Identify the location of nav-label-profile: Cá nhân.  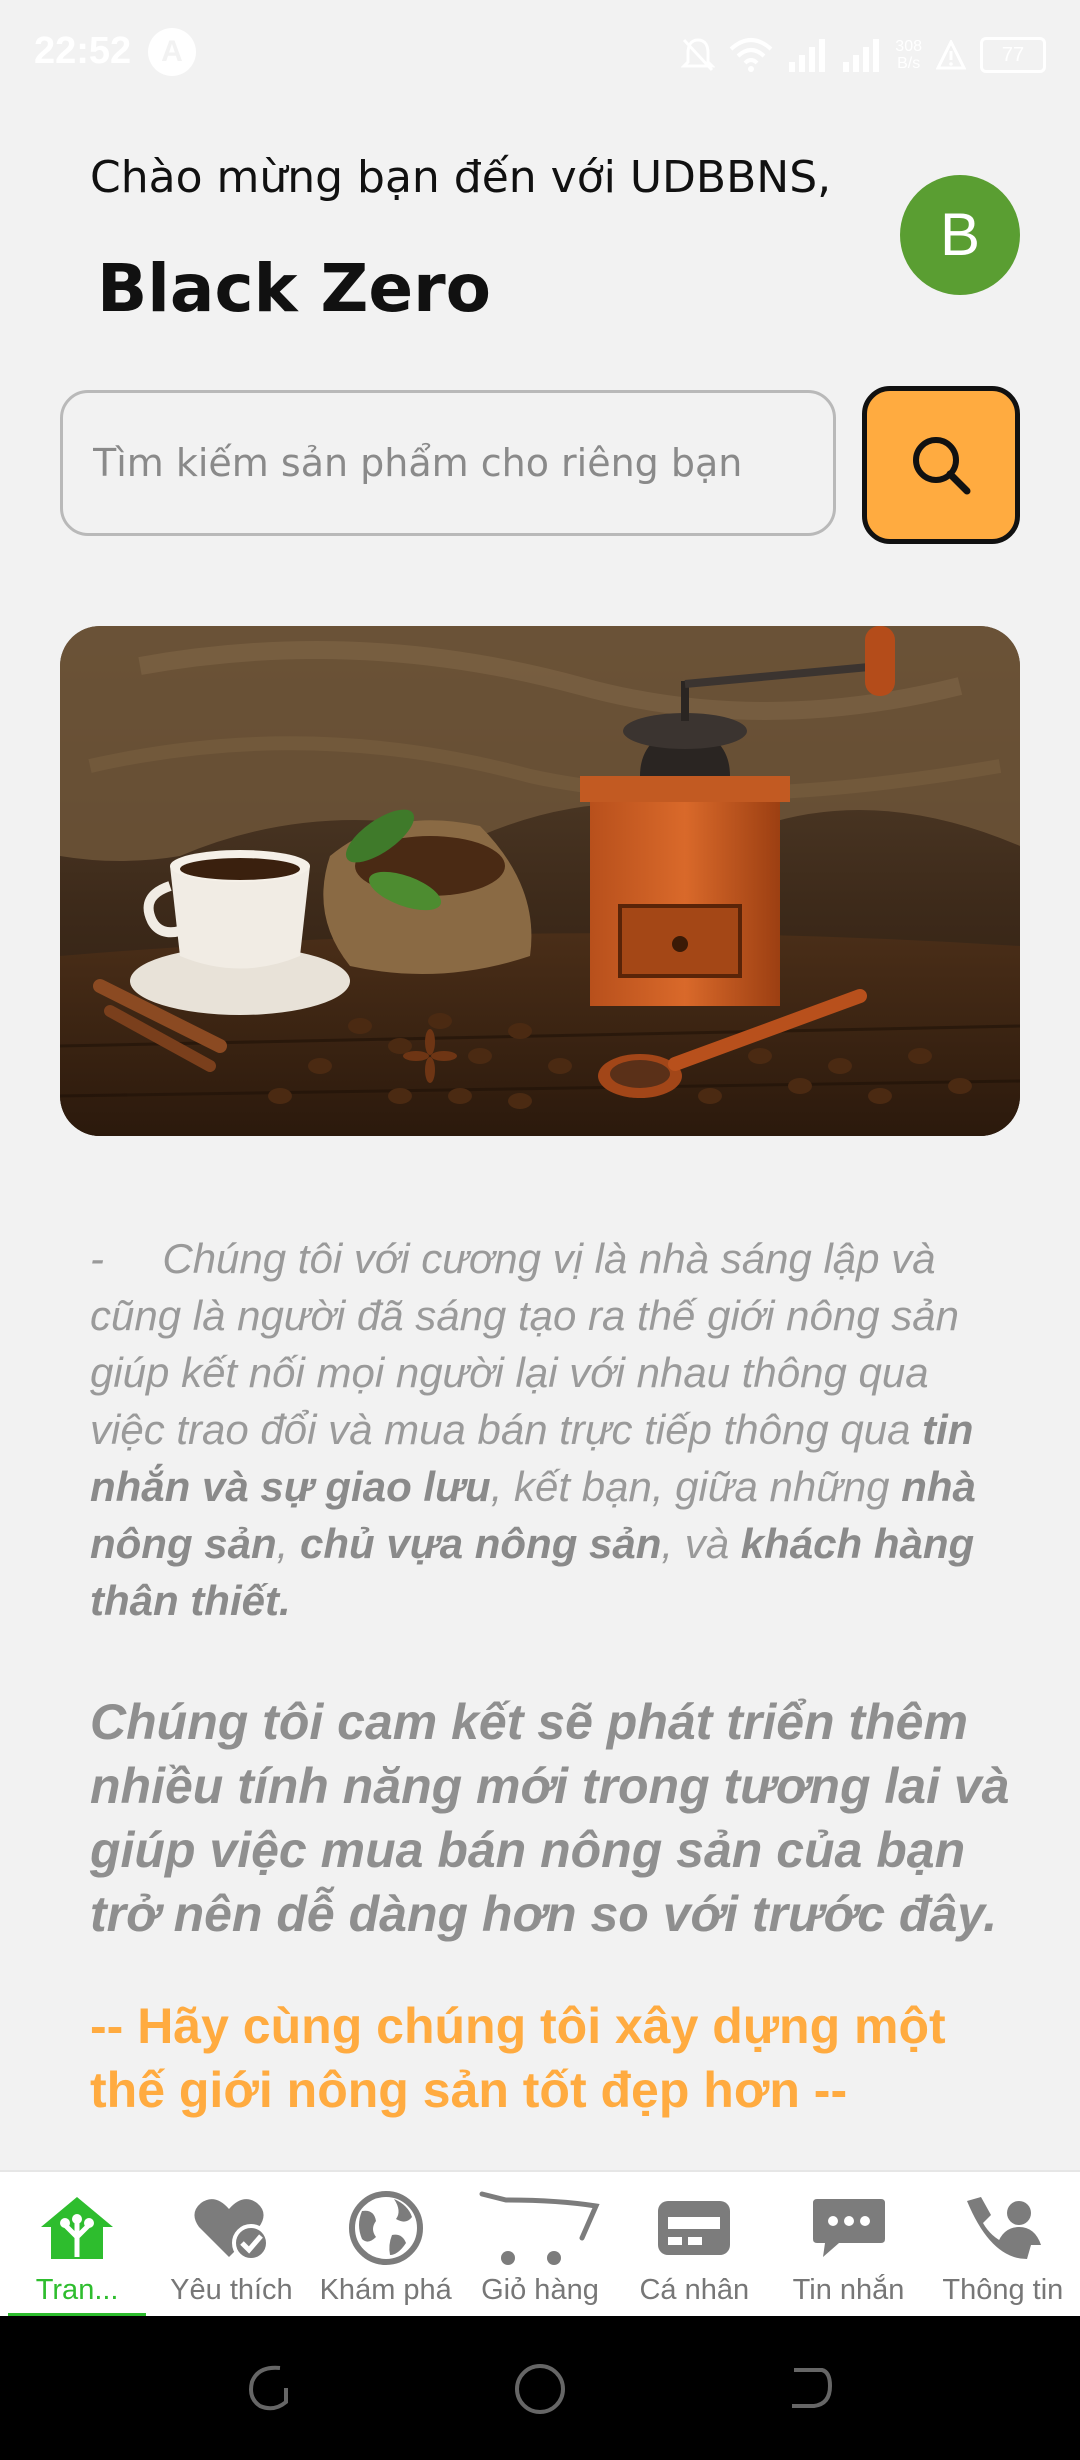
(694, 2290).